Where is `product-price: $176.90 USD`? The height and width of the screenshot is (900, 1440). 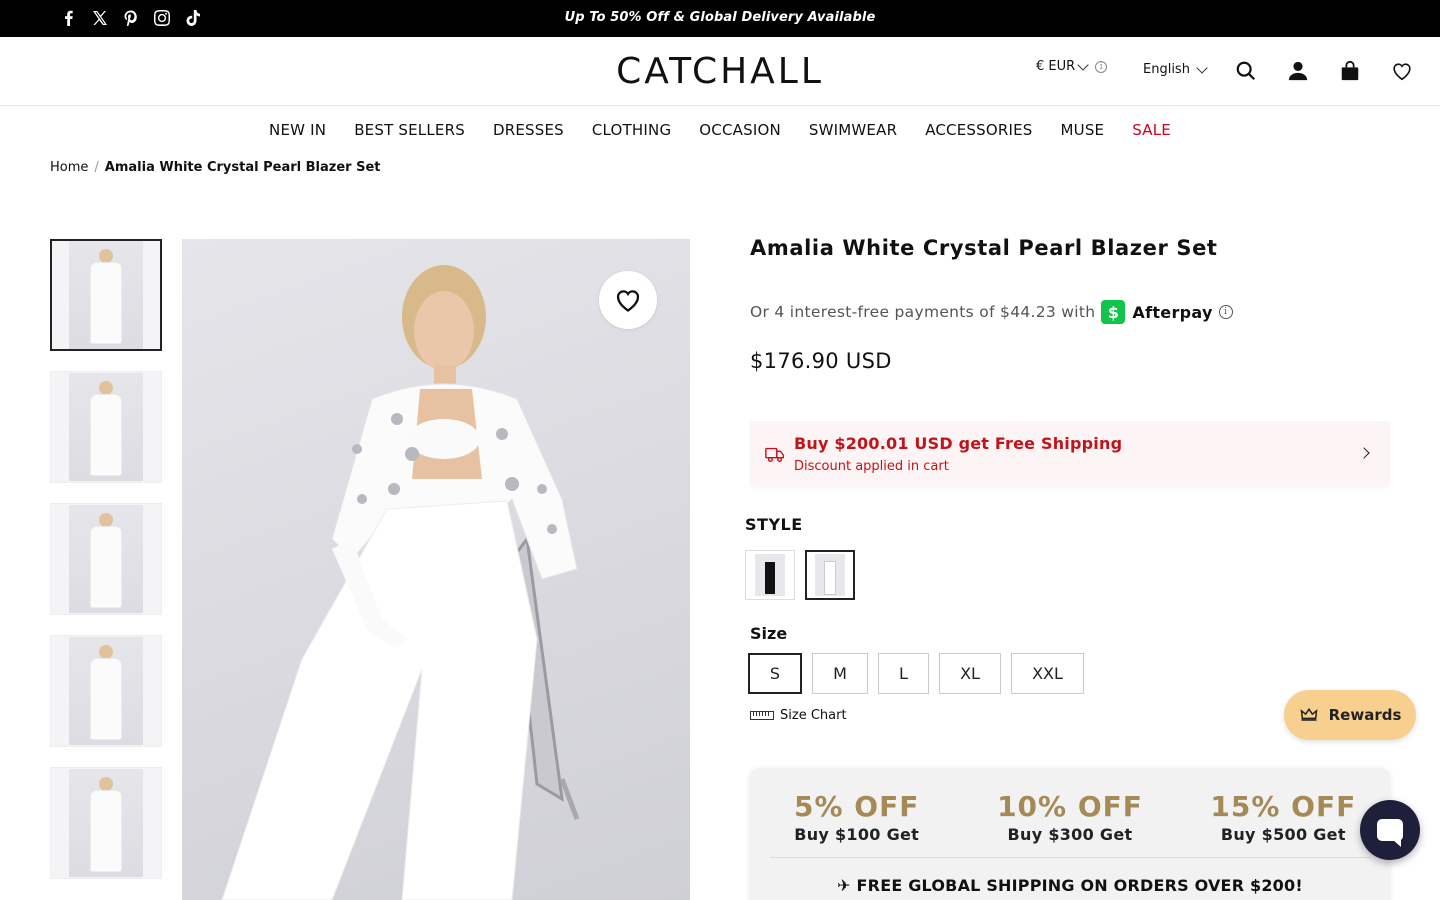 product-price: $176.90 USD is located at coordinates (821, 361).